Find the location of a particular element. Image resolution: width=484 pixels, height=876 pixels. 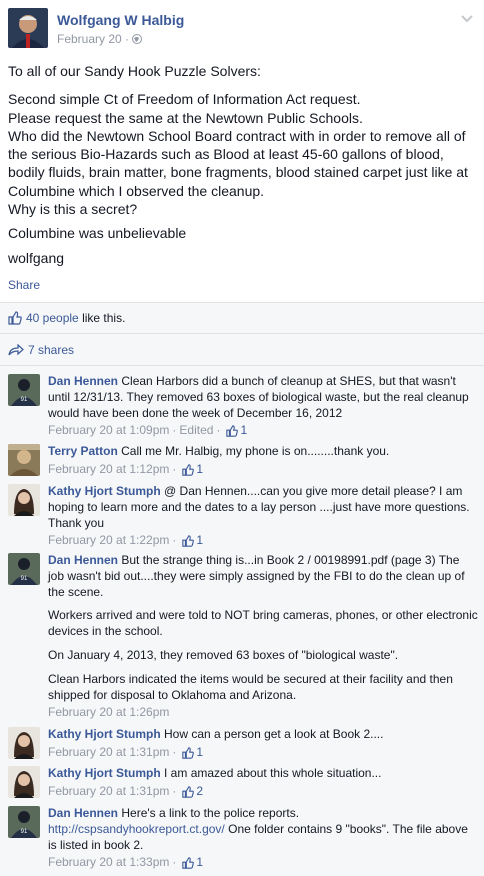

comment-meta: February 20 at 1:09pm · Edited · 1 is located at coordinates (148, 431).